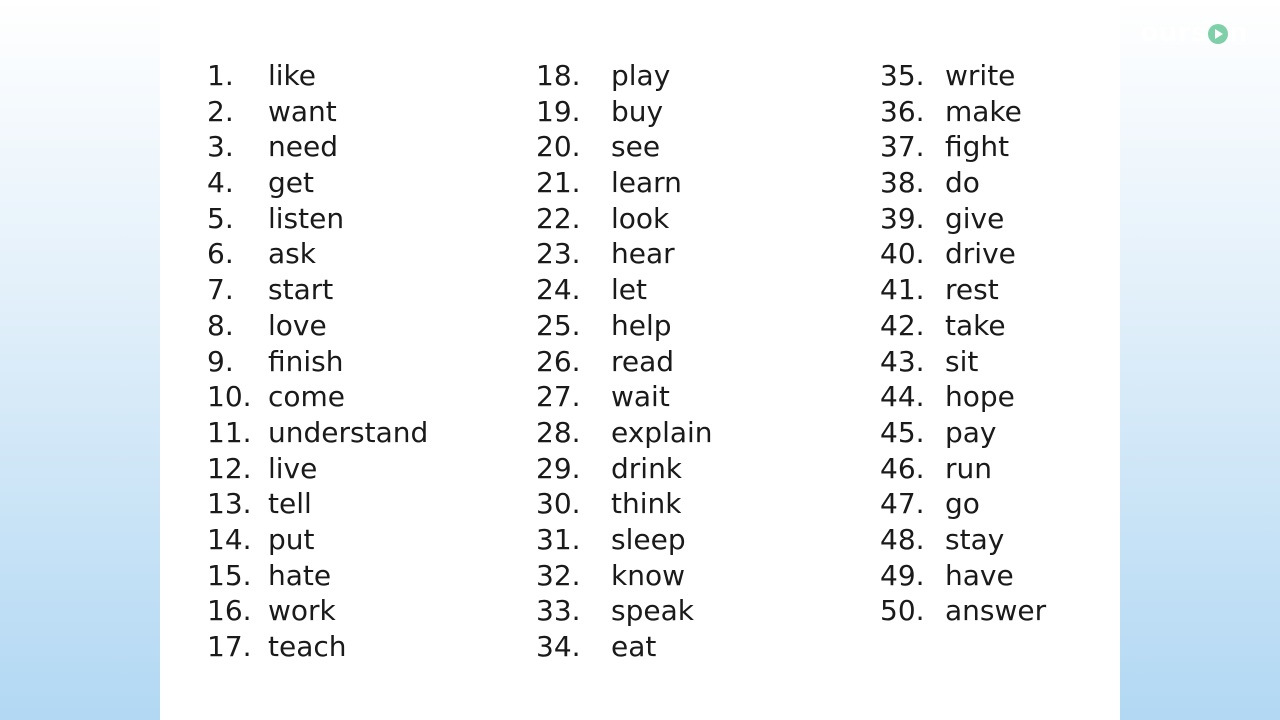 This screenshot has width=1280, height=720. Describe the element at coordinates (1217, 33) in the screenshot. I see `play-icon` at that location.